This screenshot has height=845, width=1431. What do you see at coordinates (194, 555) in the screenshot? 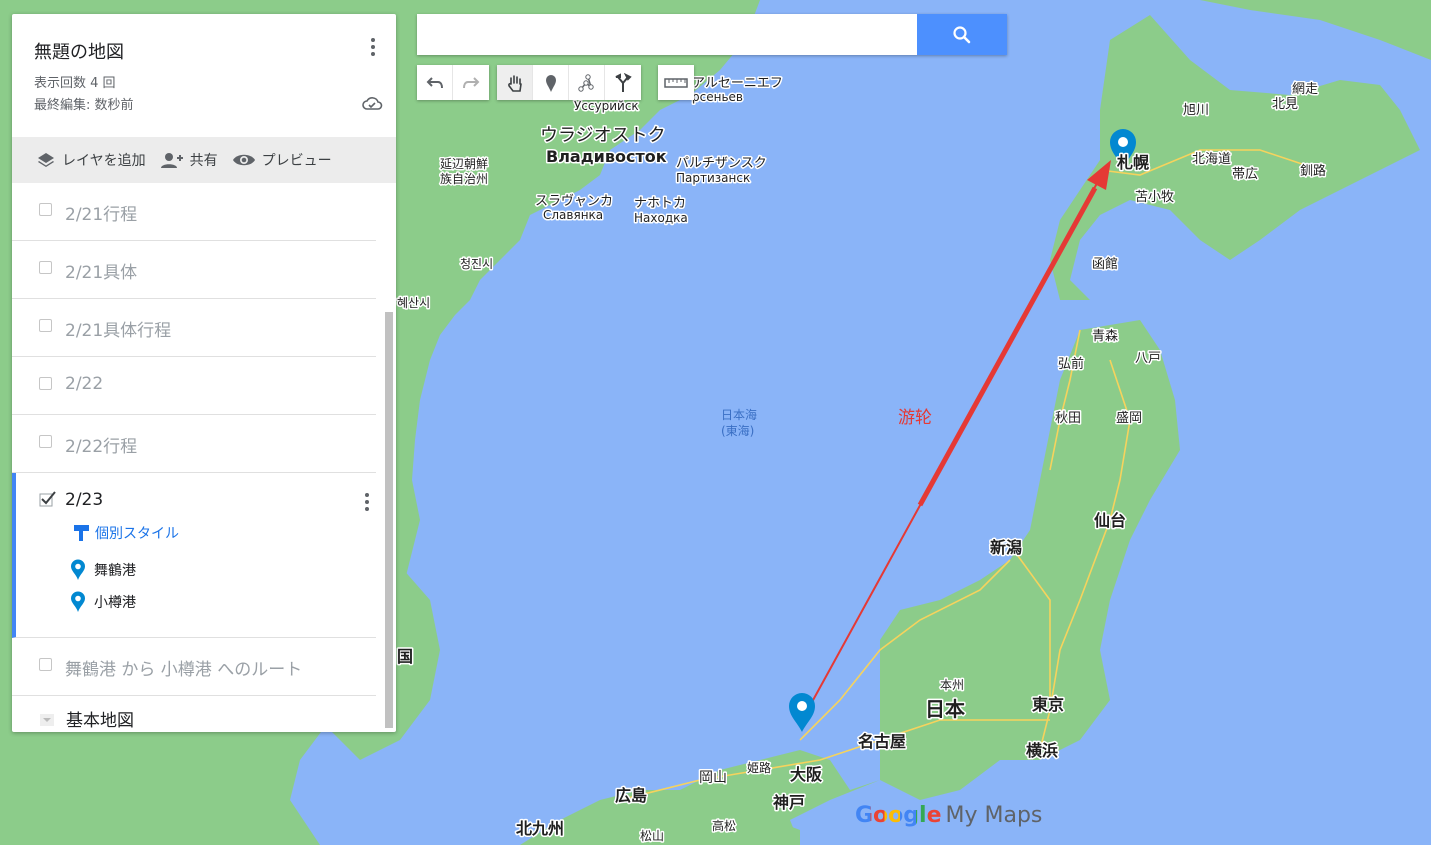
I see `active-layer-item: 2/23 個別スタイル 舞鶴港 小樽港` at bounding box center [194, 555].